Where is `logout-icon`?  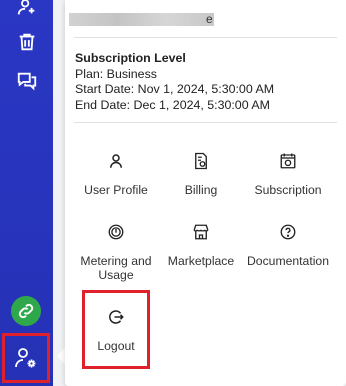
logout-icon is located at coordinates (116, 317).